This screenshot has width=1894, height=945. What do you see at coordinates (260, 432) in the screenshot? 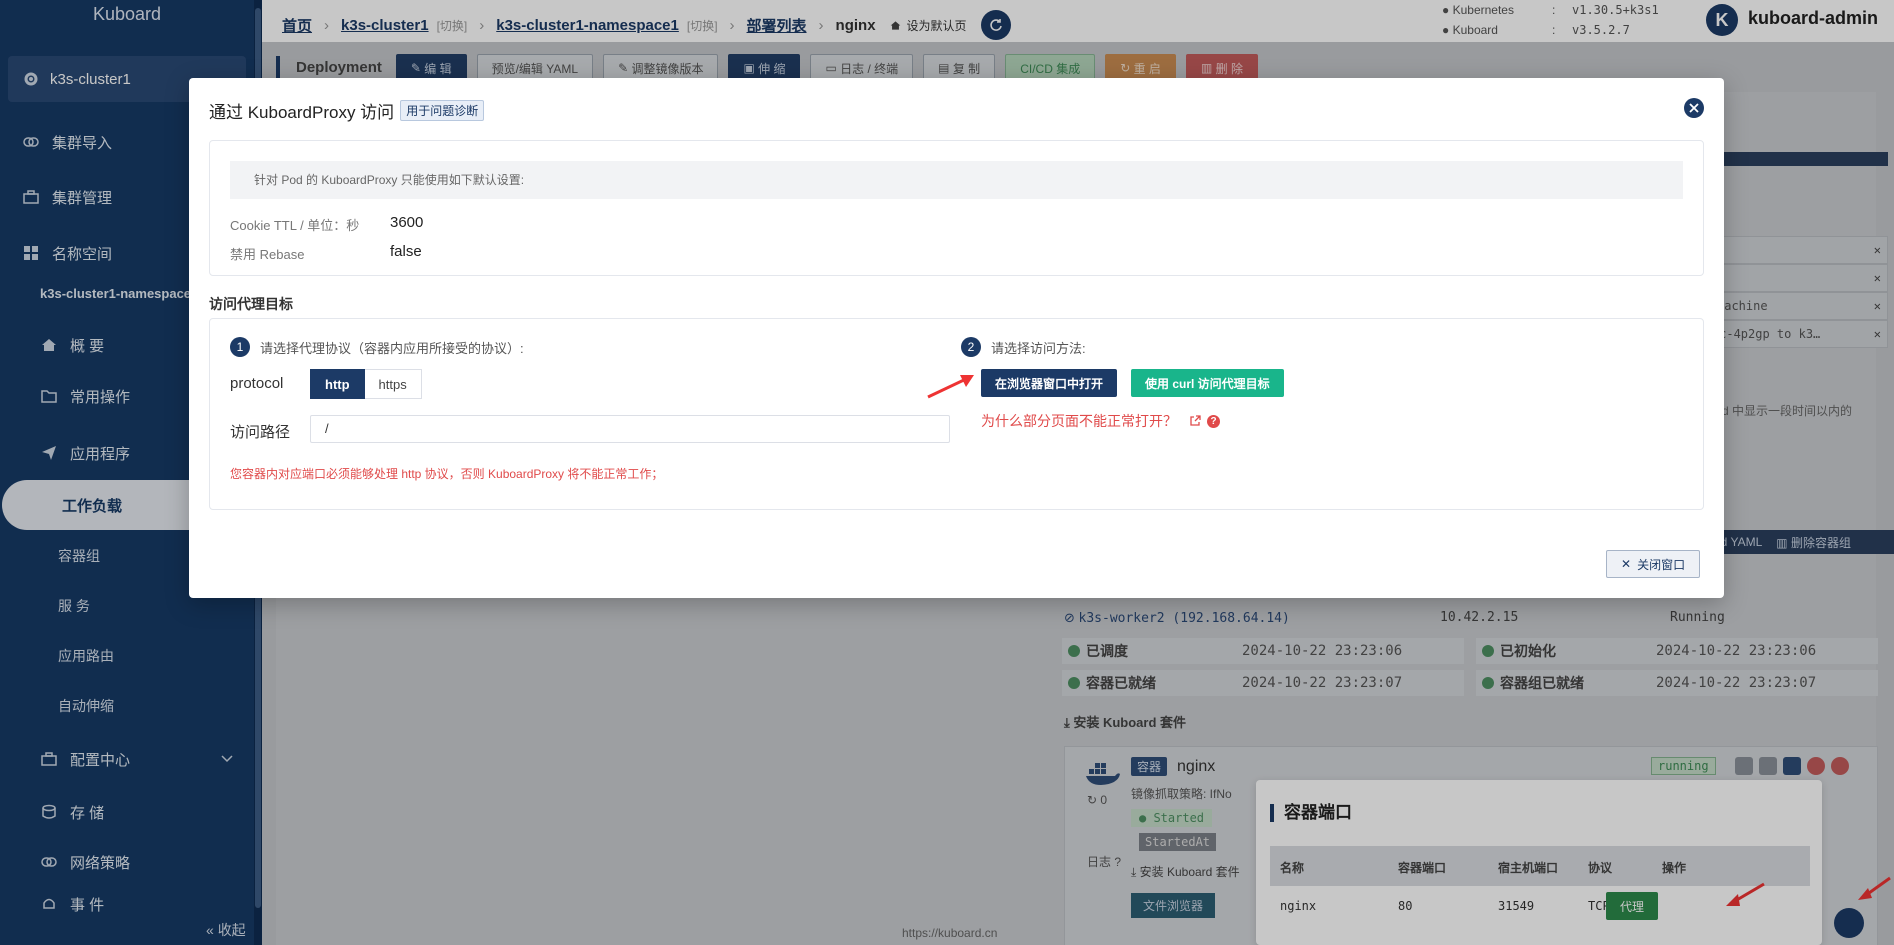
I see `path-label: 访问路径` at bounding box center [260, 432].